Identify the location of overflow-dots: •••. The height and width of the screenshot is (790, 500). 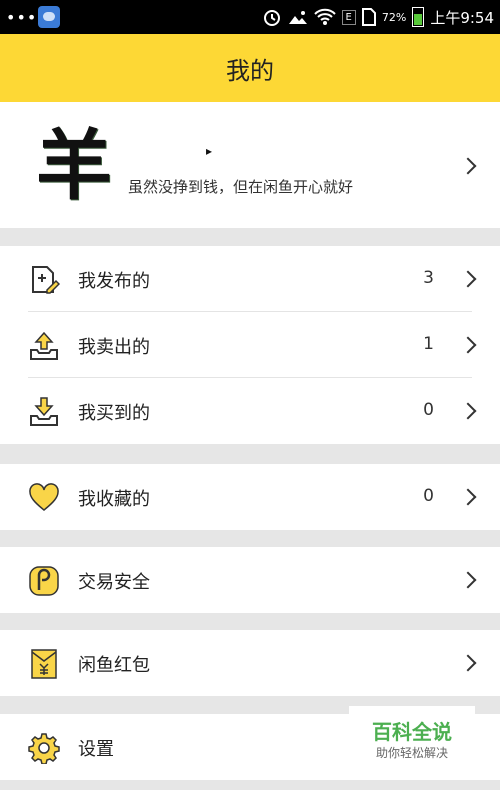
(22, 17).